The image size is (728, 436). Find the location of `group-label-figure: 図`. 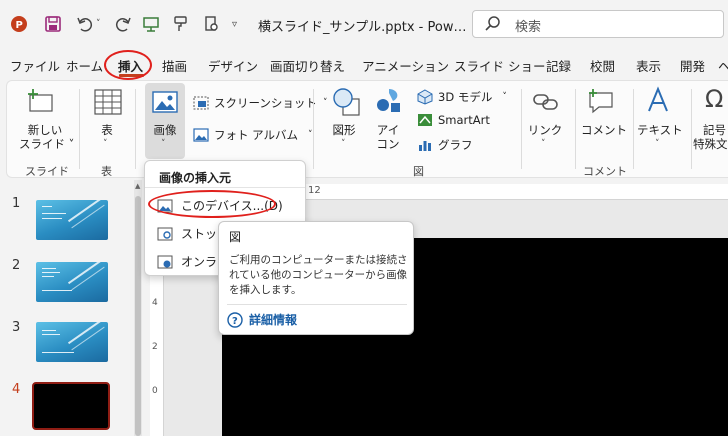

group-label-figure: 図 is located at coordinates (418, 171).